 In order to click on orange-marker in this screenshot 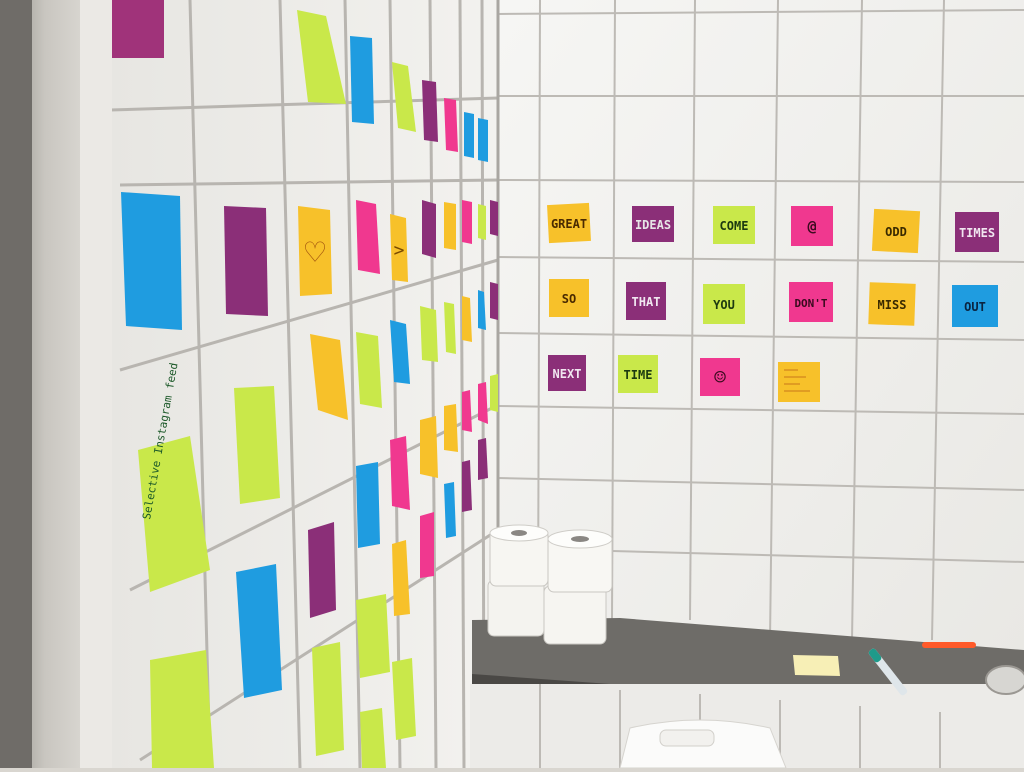, I will do `click(949, 645)`.